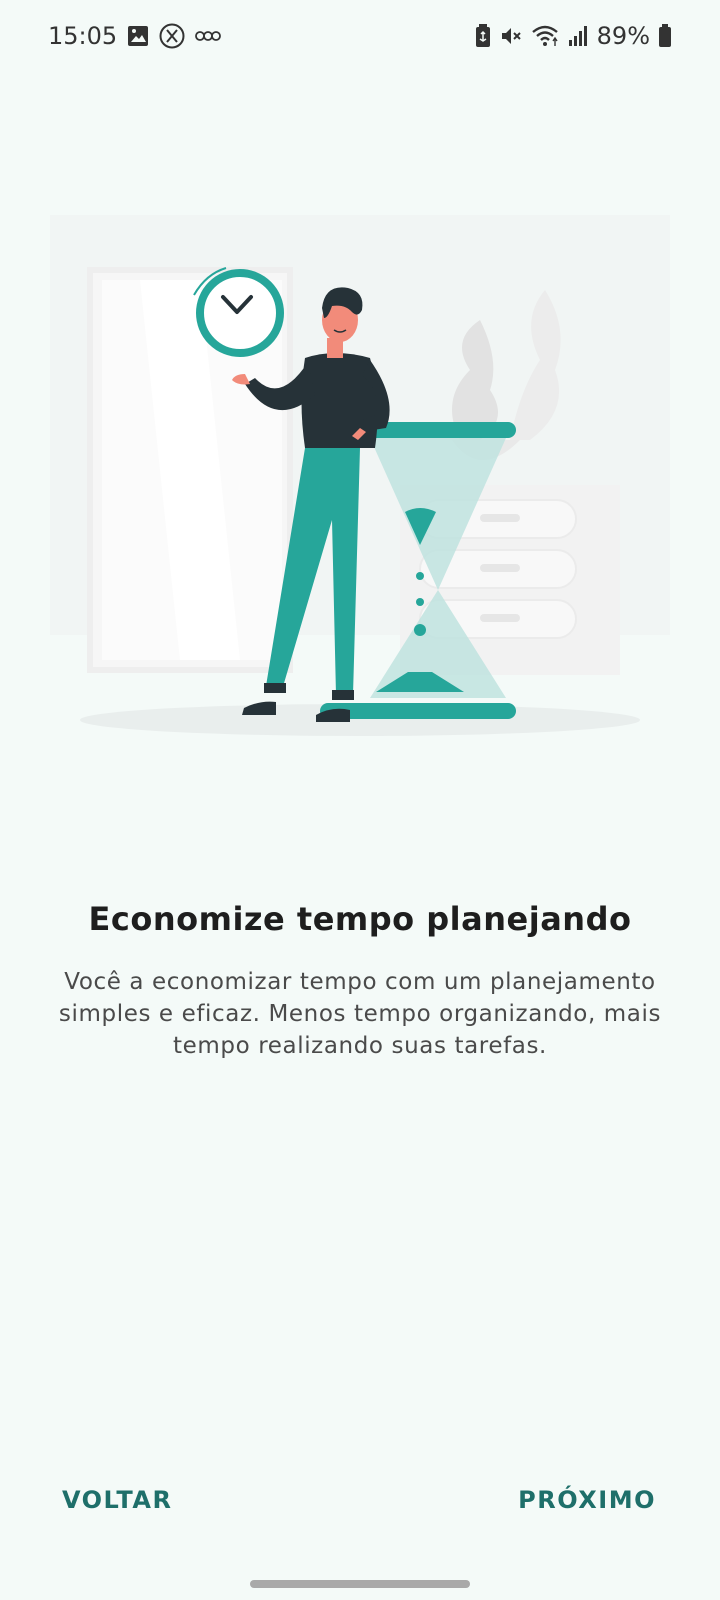  I want to click on signal-icon, so click(578, 36).